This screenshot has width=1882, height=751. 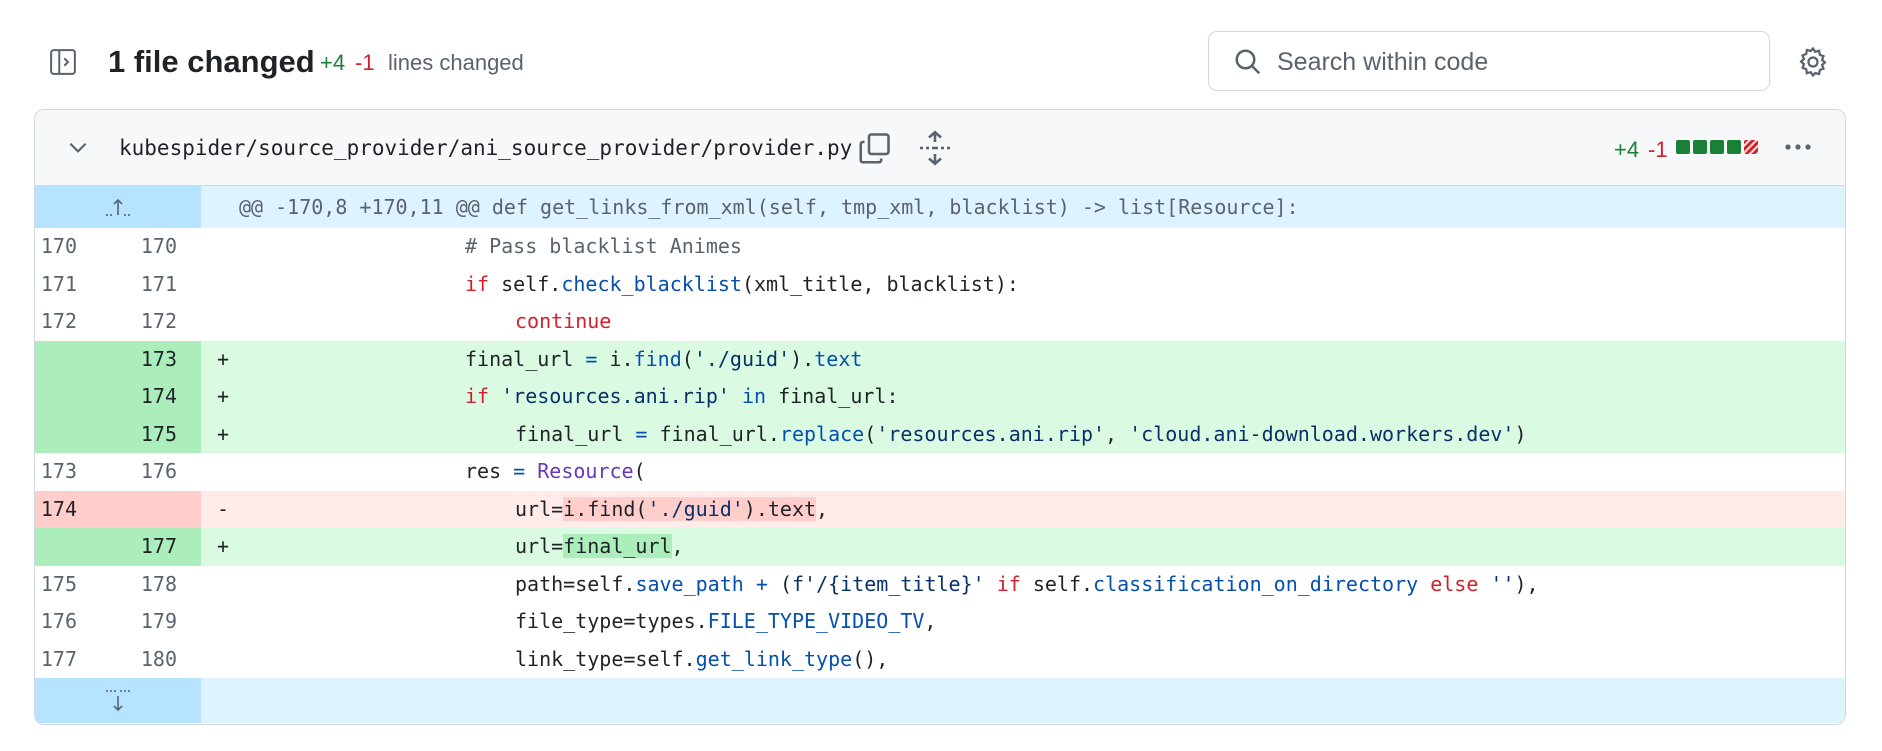 What do you see at coordinates (935, 148) in the screenshot?
I see `expand-all-icon` at bounding box center [935, 148].